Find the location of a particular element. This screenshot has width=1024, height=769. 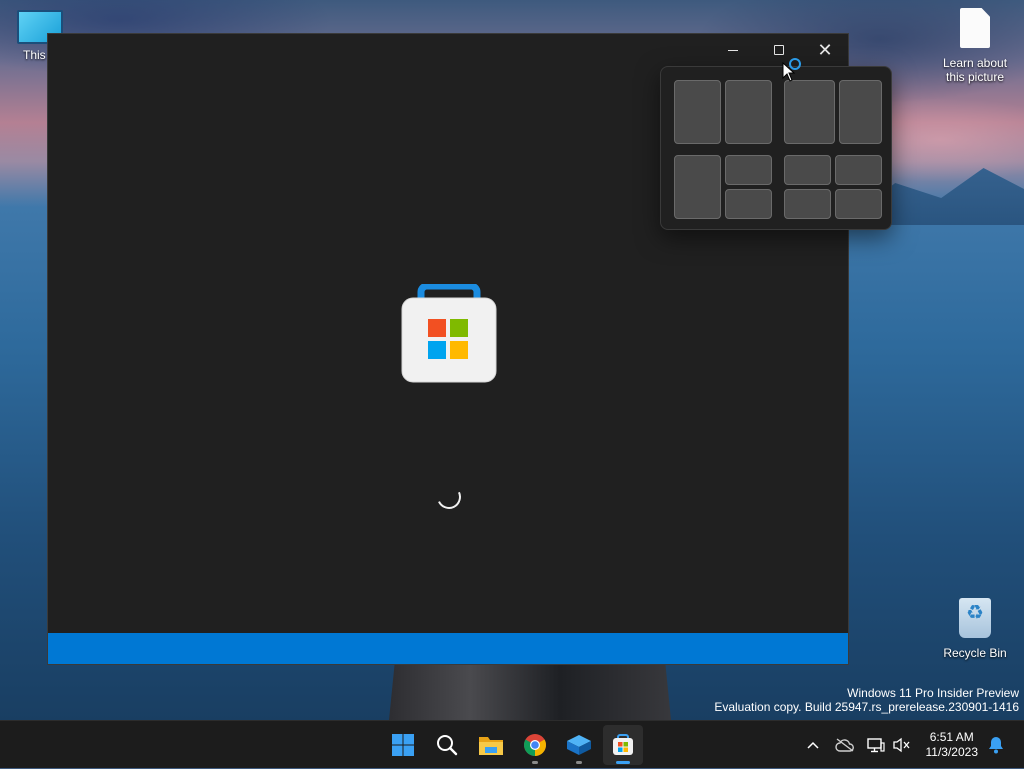

taskbar-microsoft-store is located at coordinates (623, 745).